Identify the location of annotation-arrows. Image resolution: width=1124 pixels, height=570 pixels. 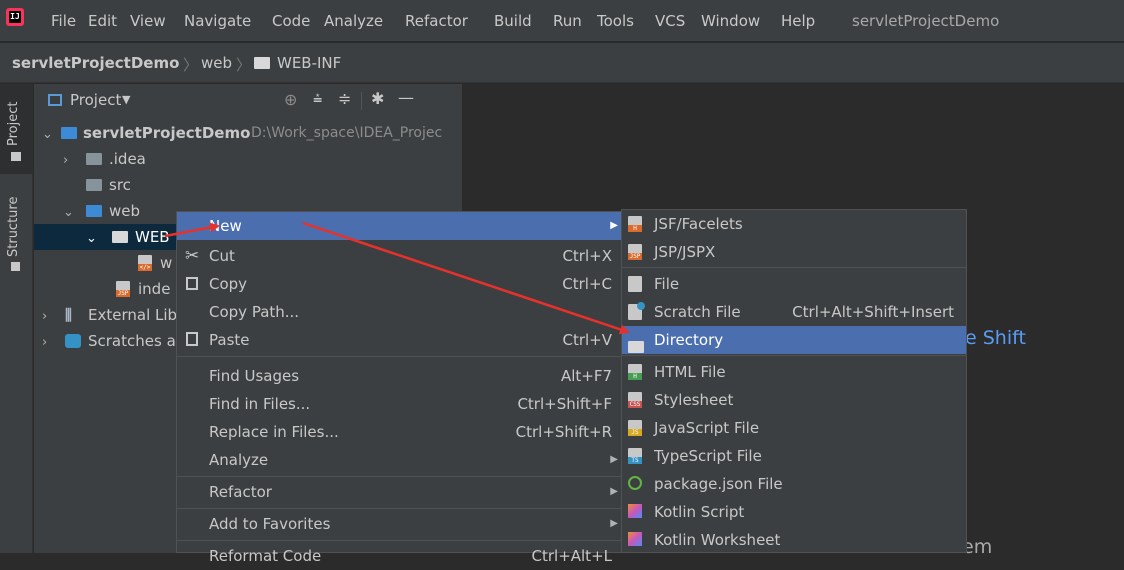
(397, 278).